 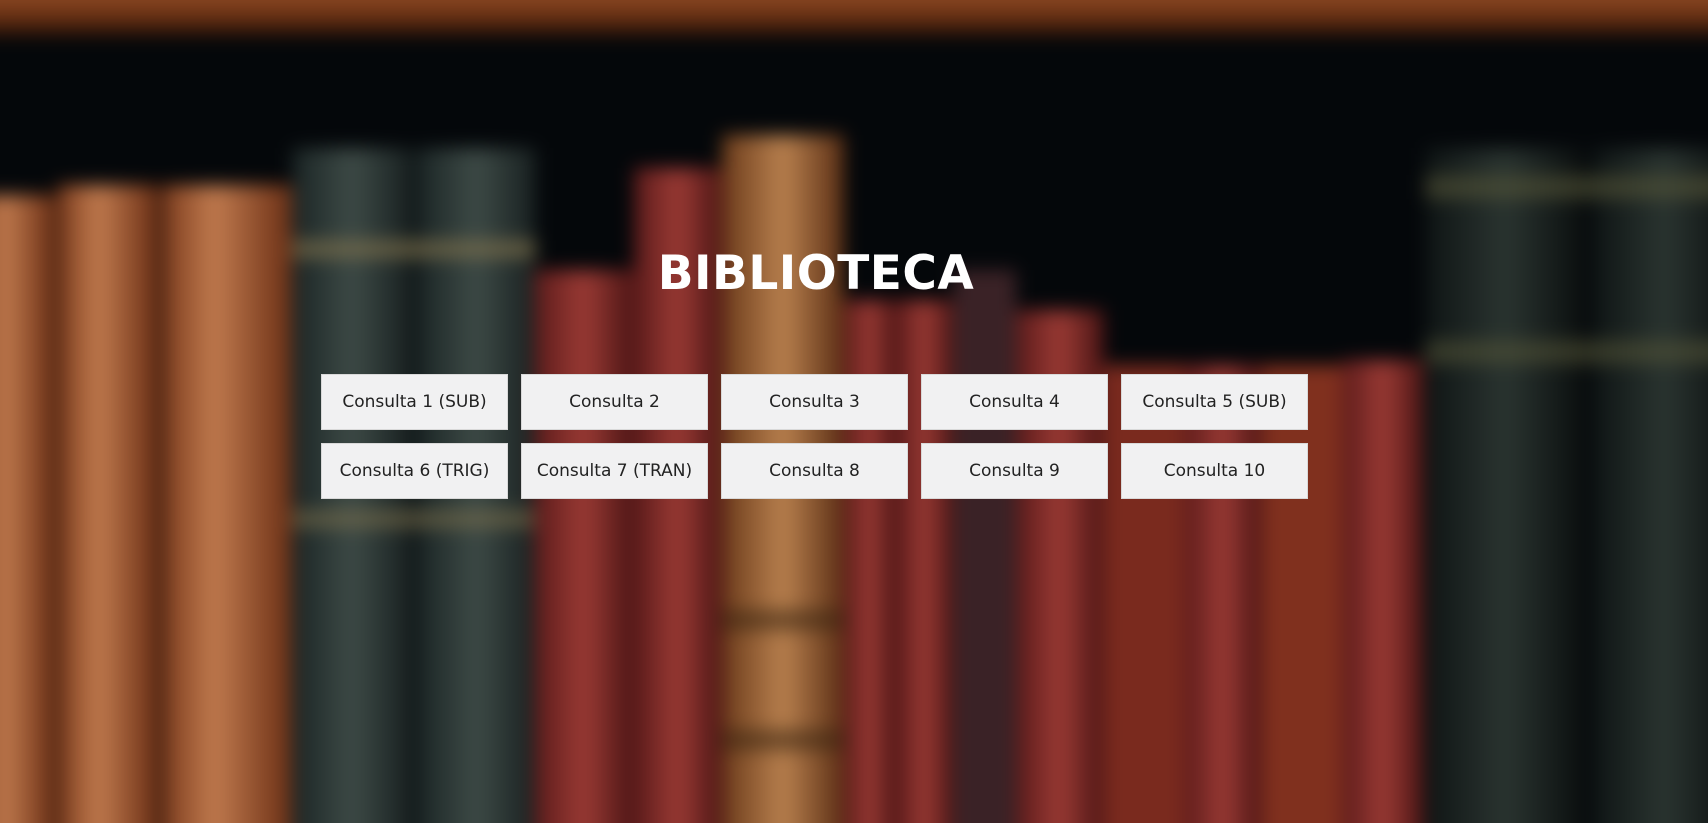 I want to click on consulta-4-button: Consulta 4, so click(x=1014, y=402).